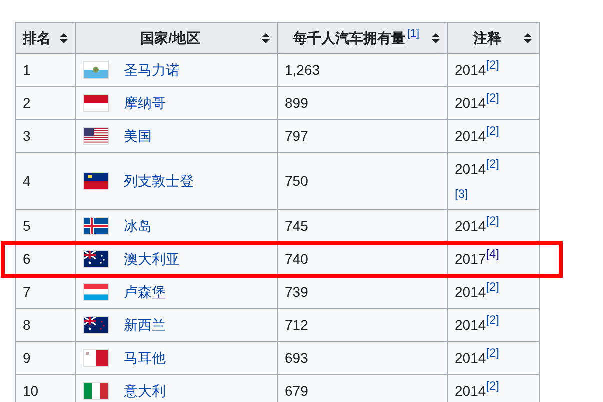 The image size is (603, 402). Describe the element at coordinates (177, 38) in the screenshot. I see `column-header: 国家/地区` at that location.